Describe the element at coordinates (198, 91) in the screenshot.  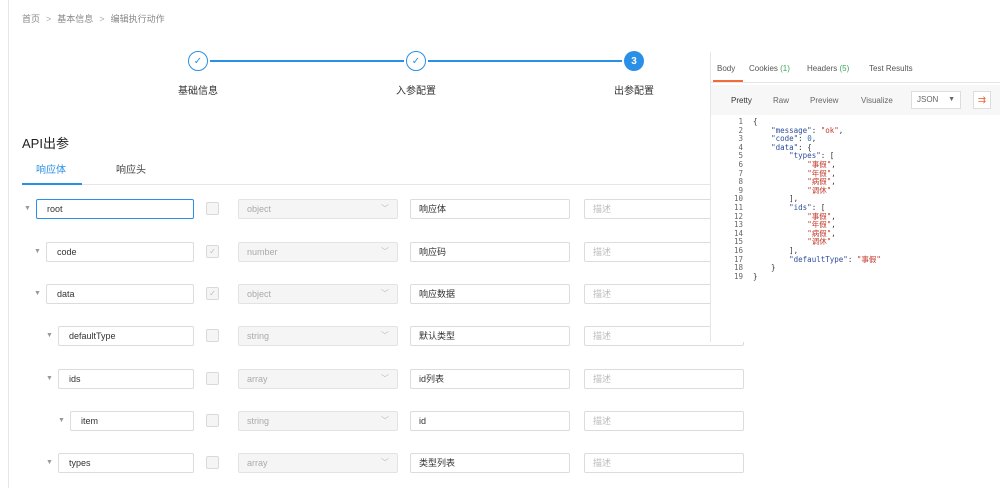
I see `step-1-label: 基础信息` at that location.